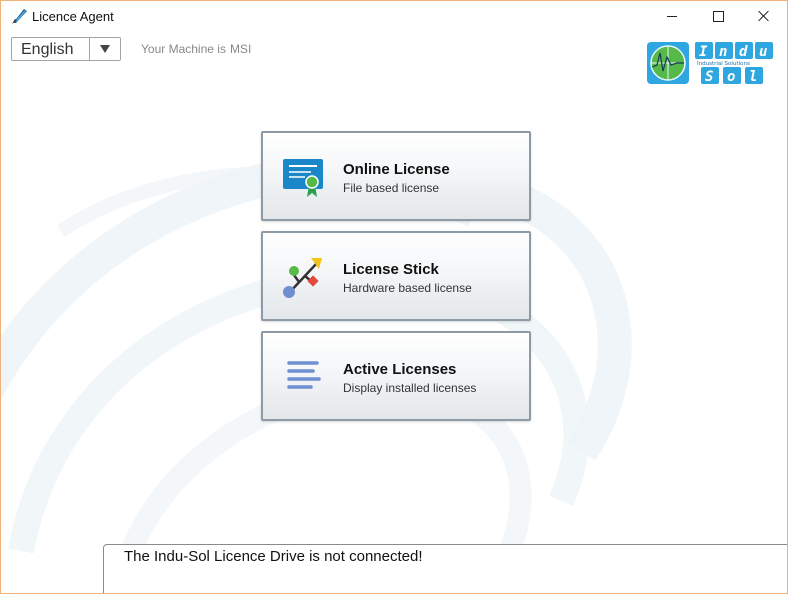 The width and height of the screenshot is (788, 594). I want to click on license-stick-button: License Stick Hardware based license, so click(396, 276).